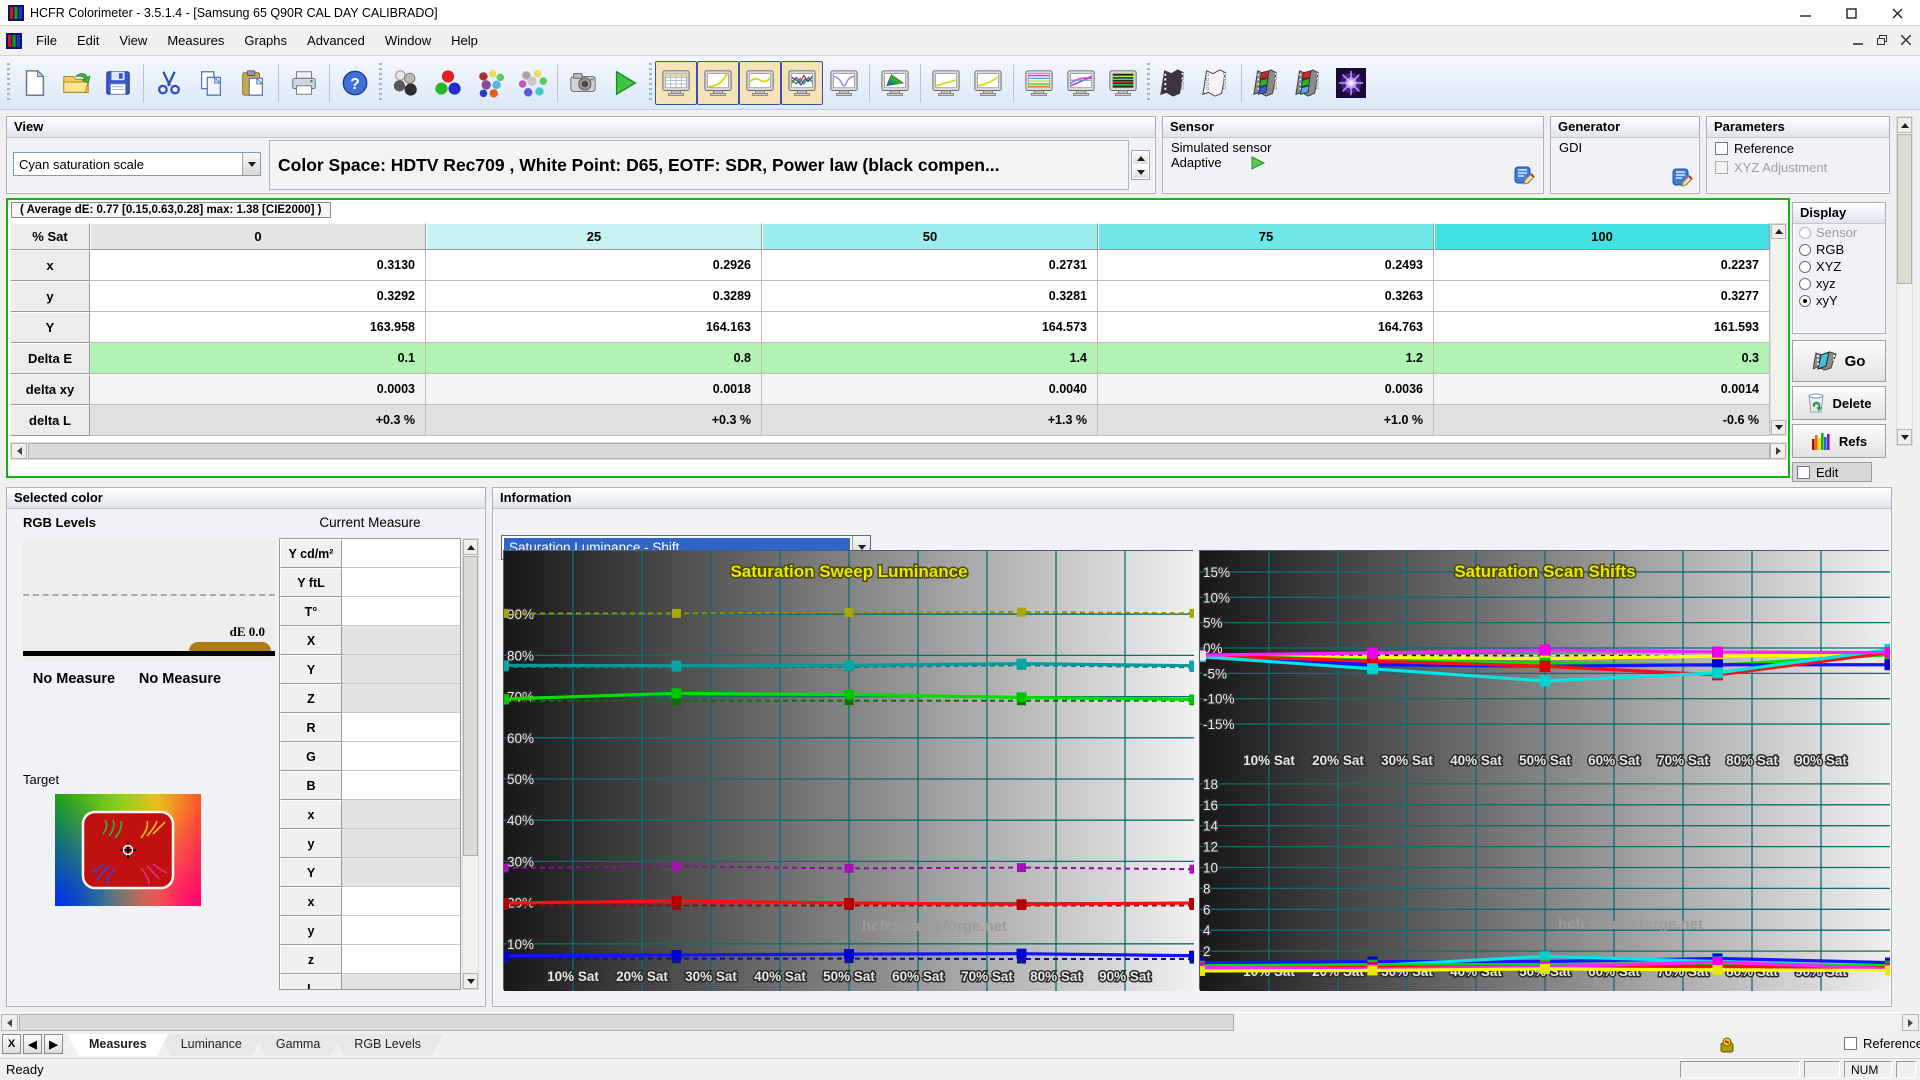 The height and width of the screenshot is (1080, 1920). Describe the element at coordinates (1267, 83) in the screenshot. I see `film-primaries-button` at that location.